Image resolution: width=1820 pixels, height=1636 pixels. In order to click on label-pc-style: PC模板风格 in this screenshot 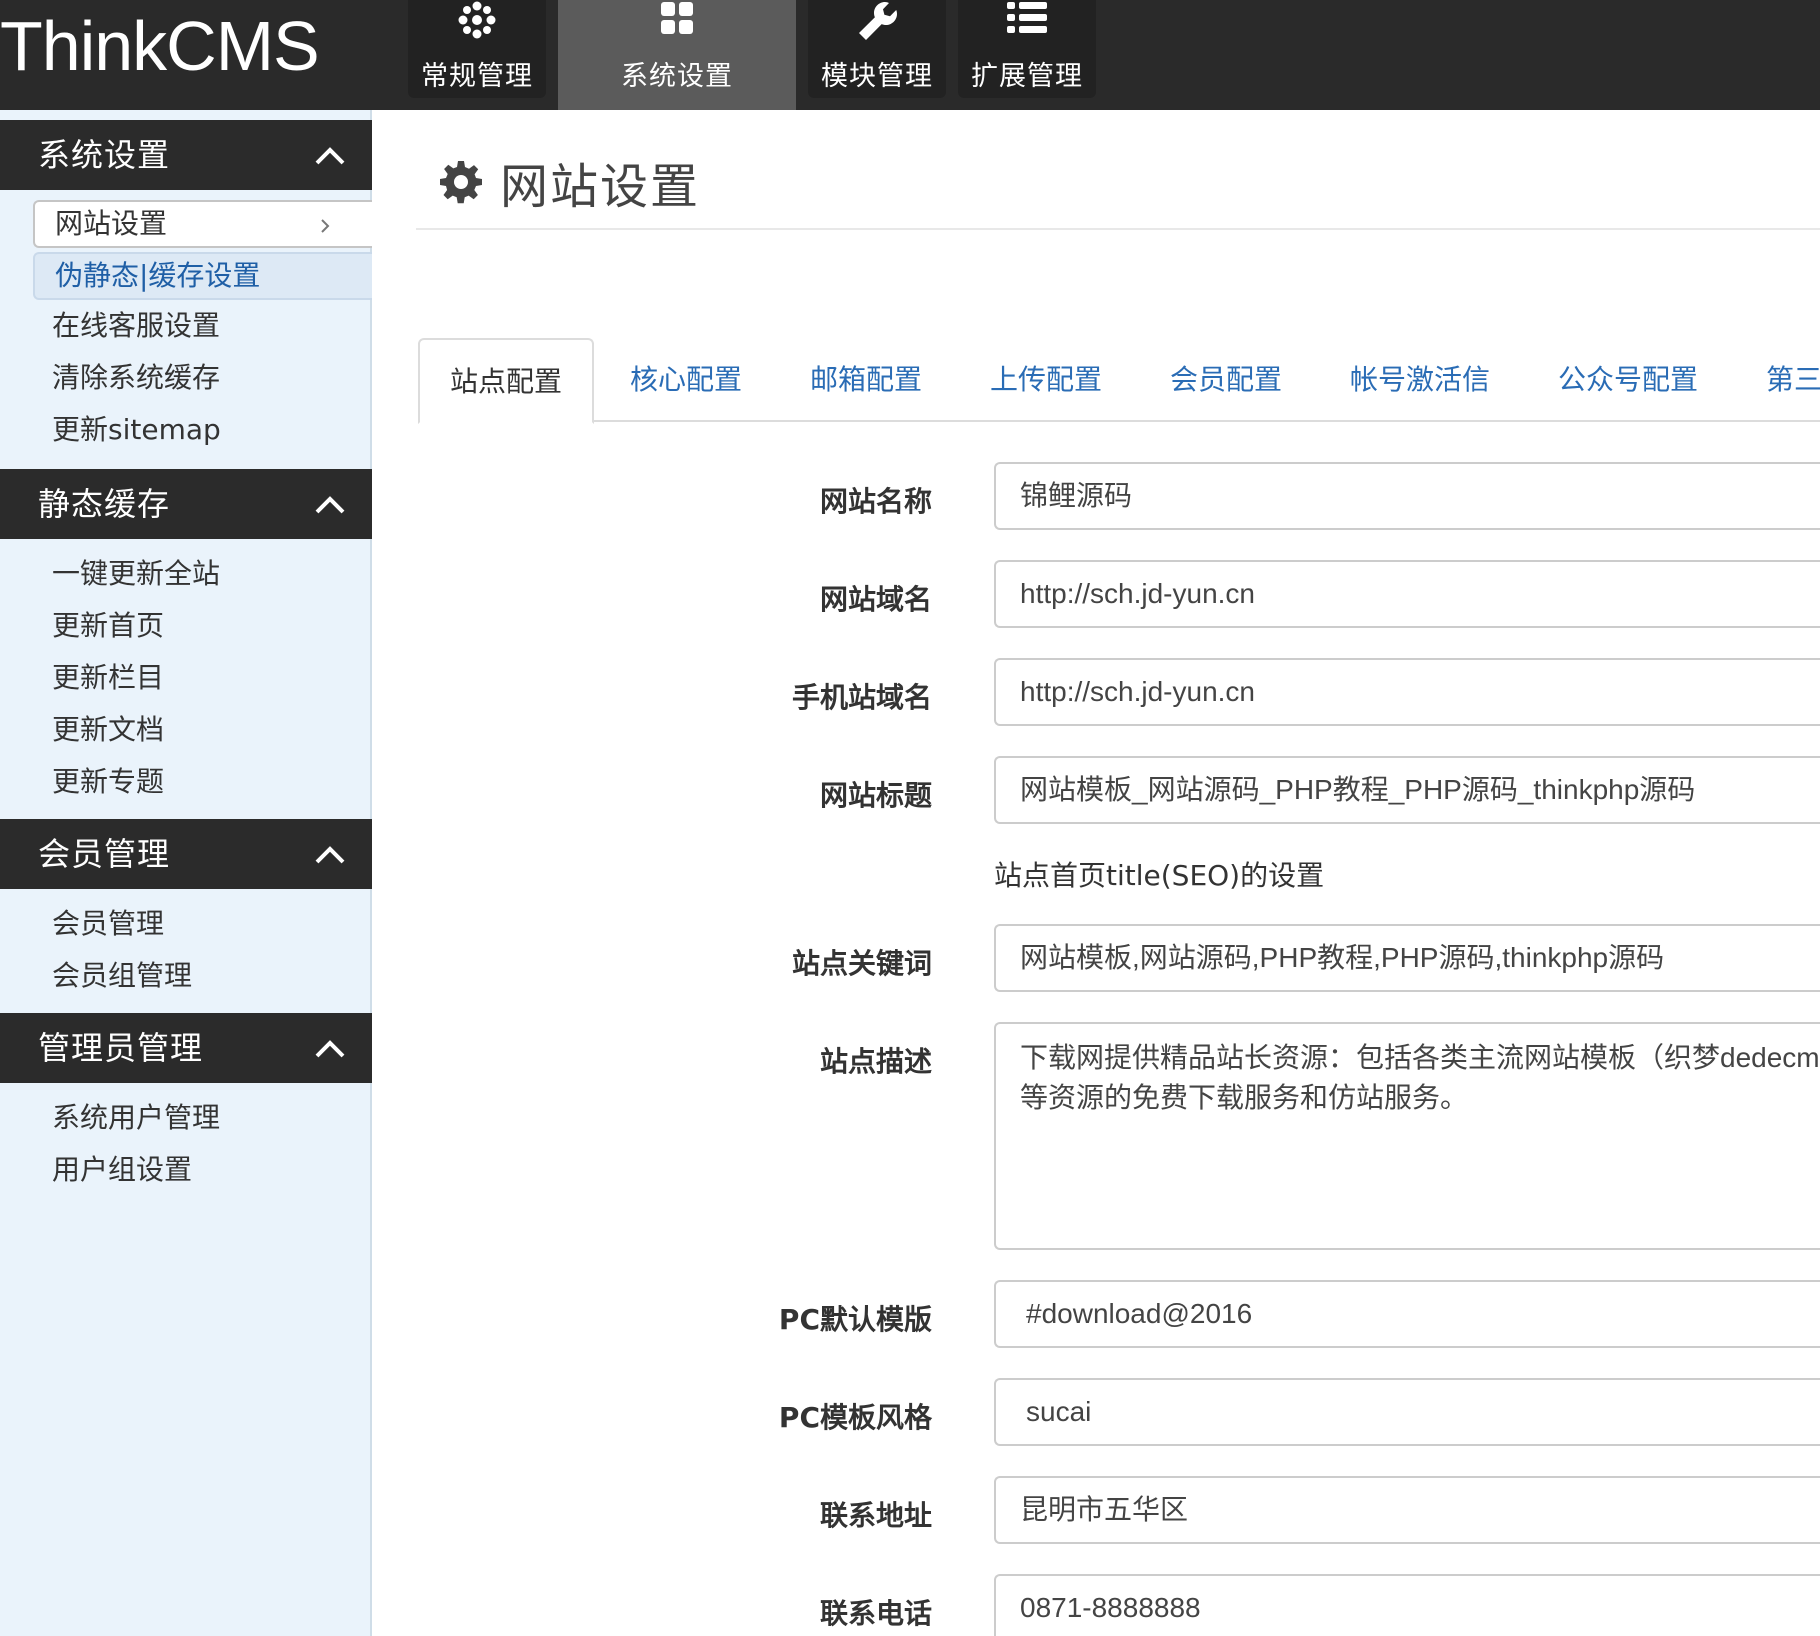, I will do `click(855, 1417)`.